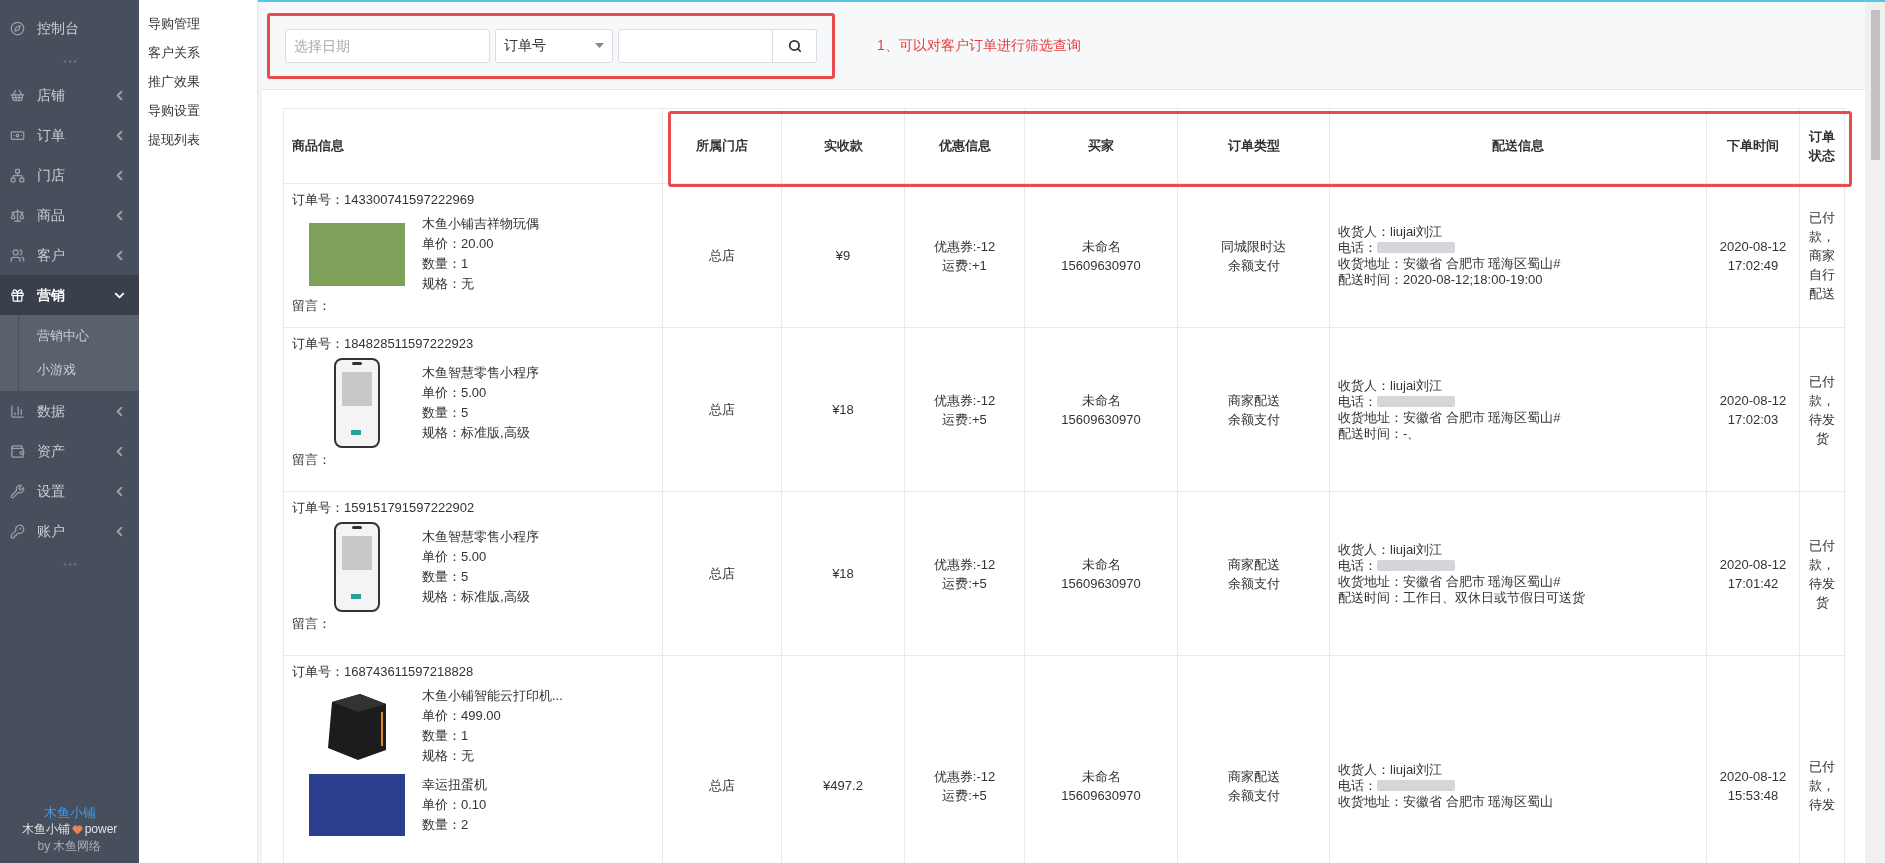 This screenshot has height=863, width=1885. What do you see at coordinates (69, 135) in the screenshot?
I see `sidebar-item: 订单` at bounding box center [69, 135].